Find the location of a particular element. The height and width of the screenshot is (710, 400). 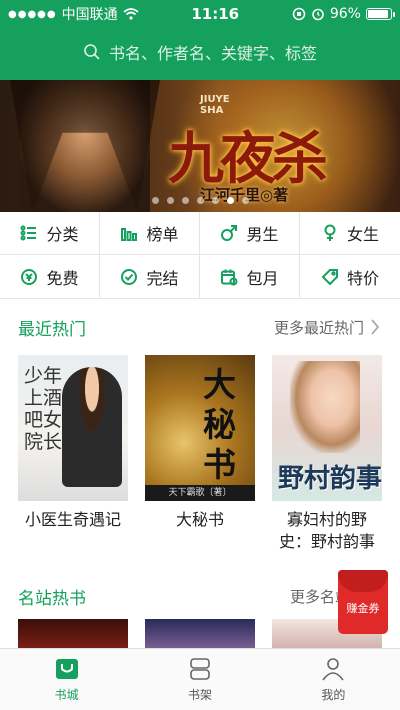

book-title: 大秘书 is located at coordinates (199, 519).